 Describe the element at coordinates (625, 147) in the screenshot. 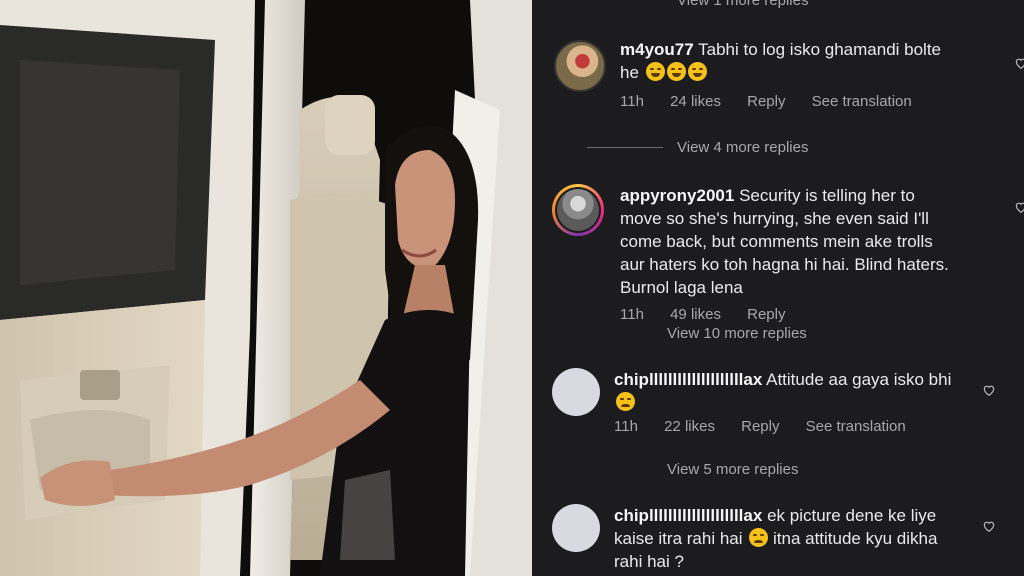

I see `divider` at that location.